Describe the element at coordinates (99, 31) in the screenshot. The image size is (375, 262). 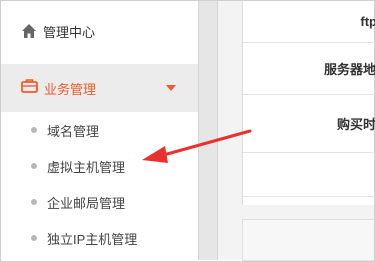
I see `sidebar-item-home: 管理中心` at that location.